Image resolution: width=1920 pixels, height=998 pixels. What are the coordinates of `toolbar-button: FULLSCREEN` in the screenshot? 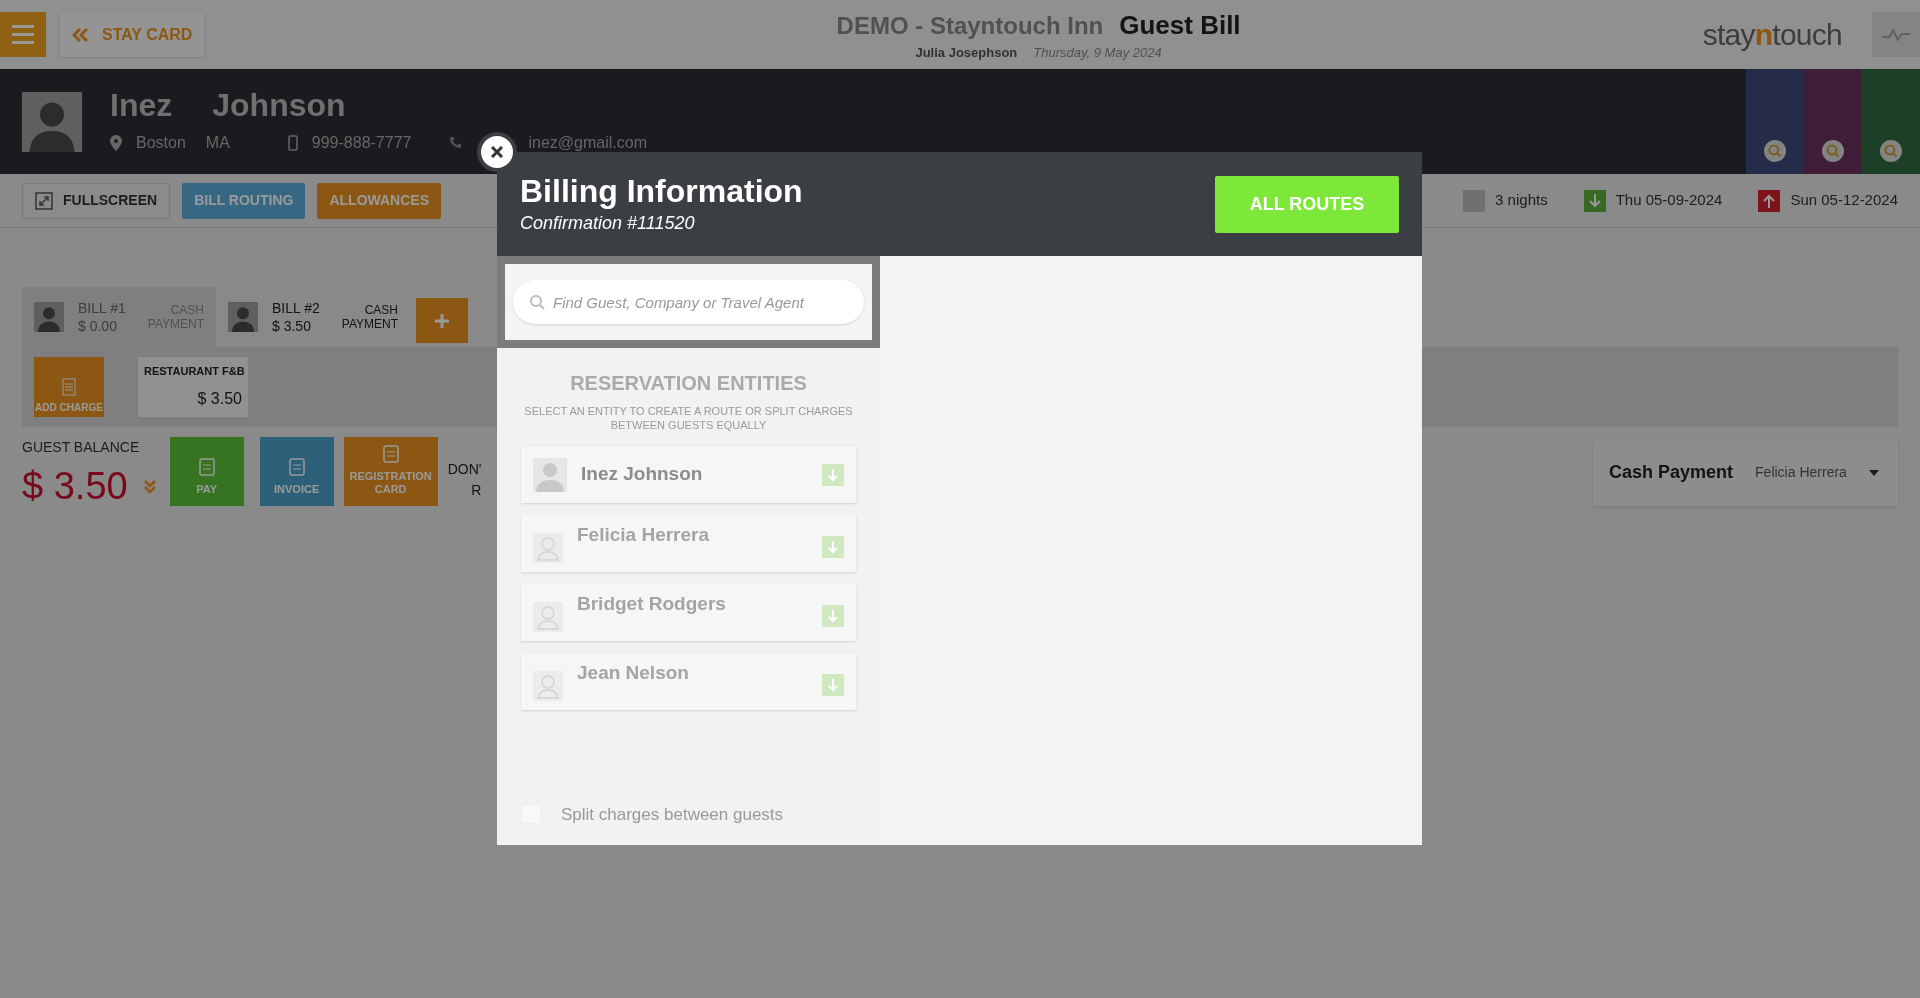 It's located at (96, 200).